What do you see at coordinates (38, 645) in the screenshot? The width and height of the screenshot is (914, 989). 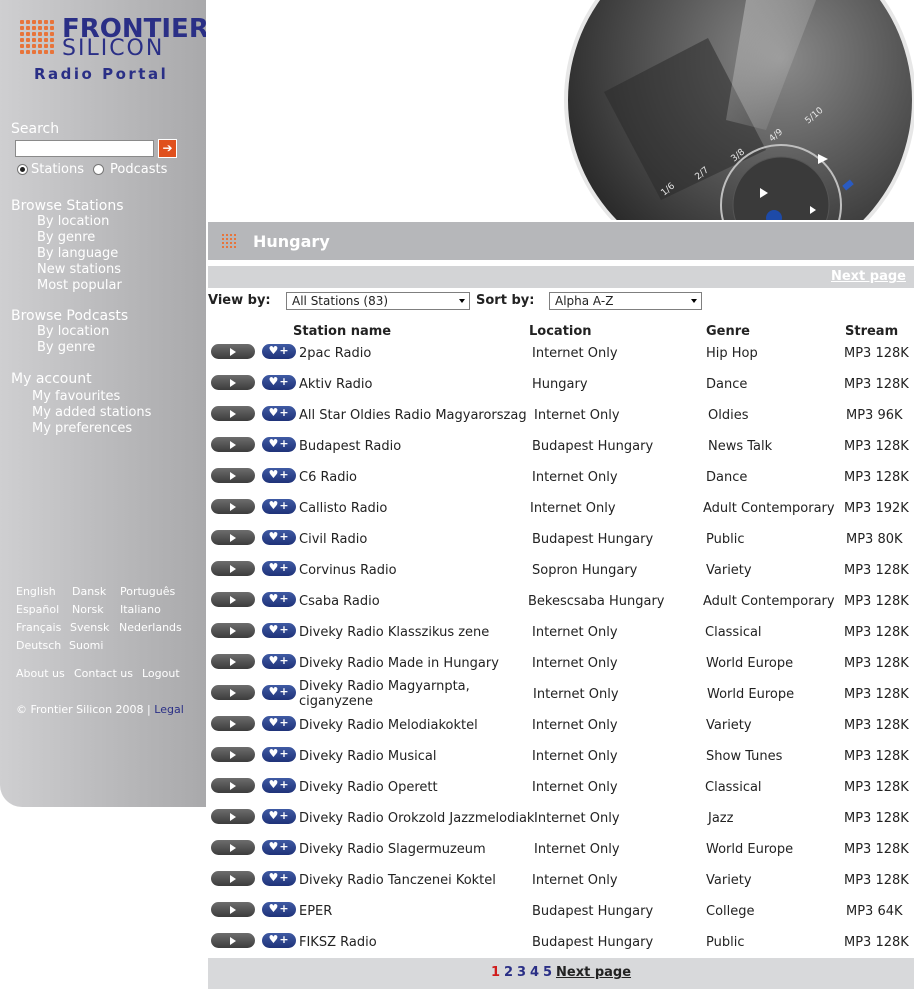 I see `lang-deutsch: Deutsch` at bounding box center [38, 645].